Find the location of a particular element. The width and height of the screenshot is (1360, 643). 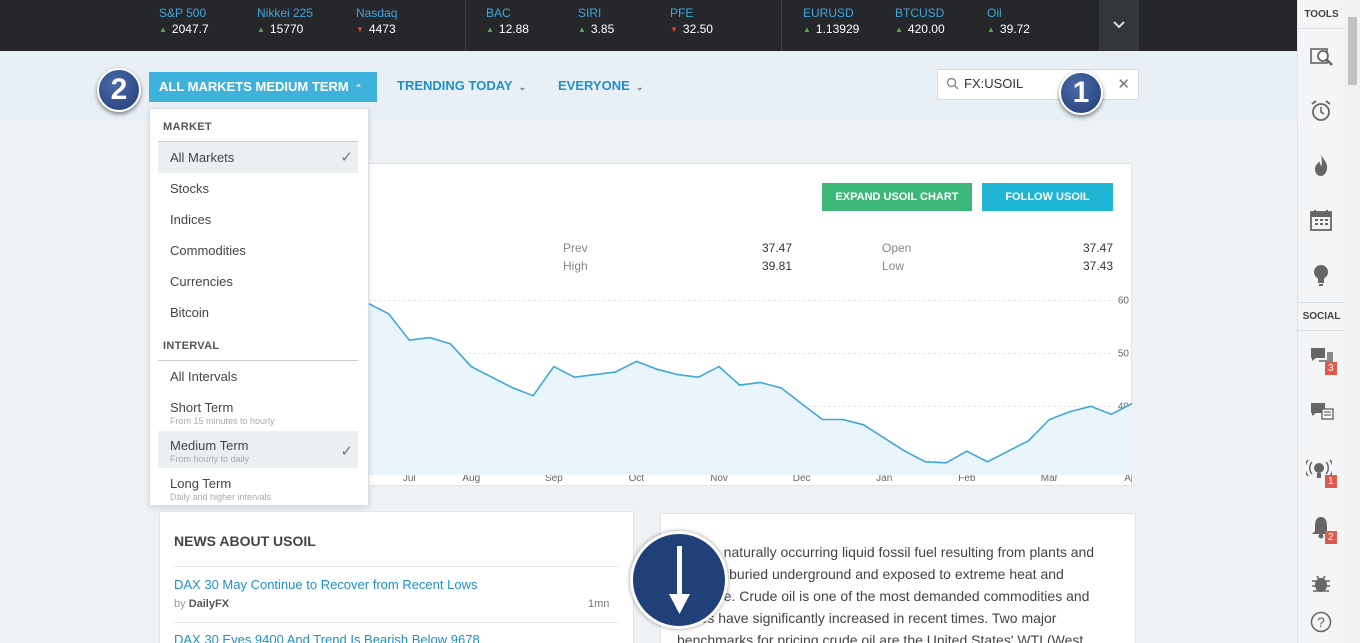

ticker-item: BAC ▲ 12.88 is located at coordinates (507, 21).